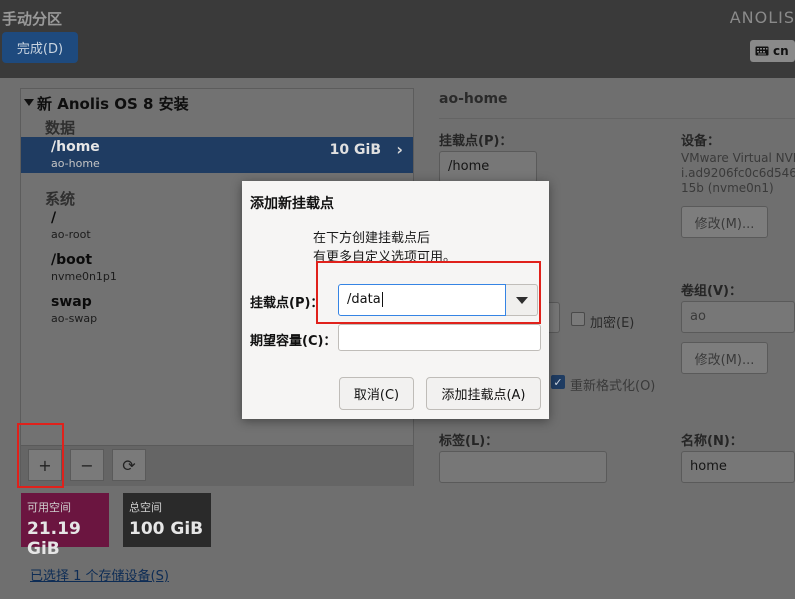 The image size is (795, 599). I want to click on volume-group-field: ao, so click(738, 317).